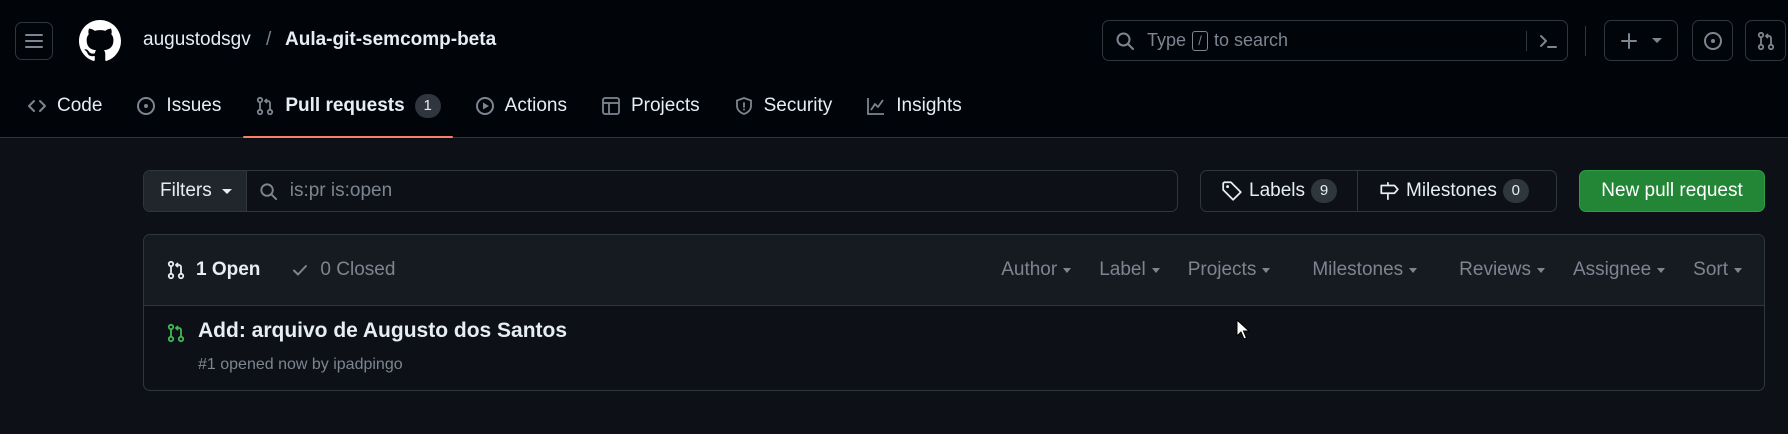 This screenshot has height=434, width=1788. I want to click on assignee-dropdown: Assignee, so click(1619, 270).